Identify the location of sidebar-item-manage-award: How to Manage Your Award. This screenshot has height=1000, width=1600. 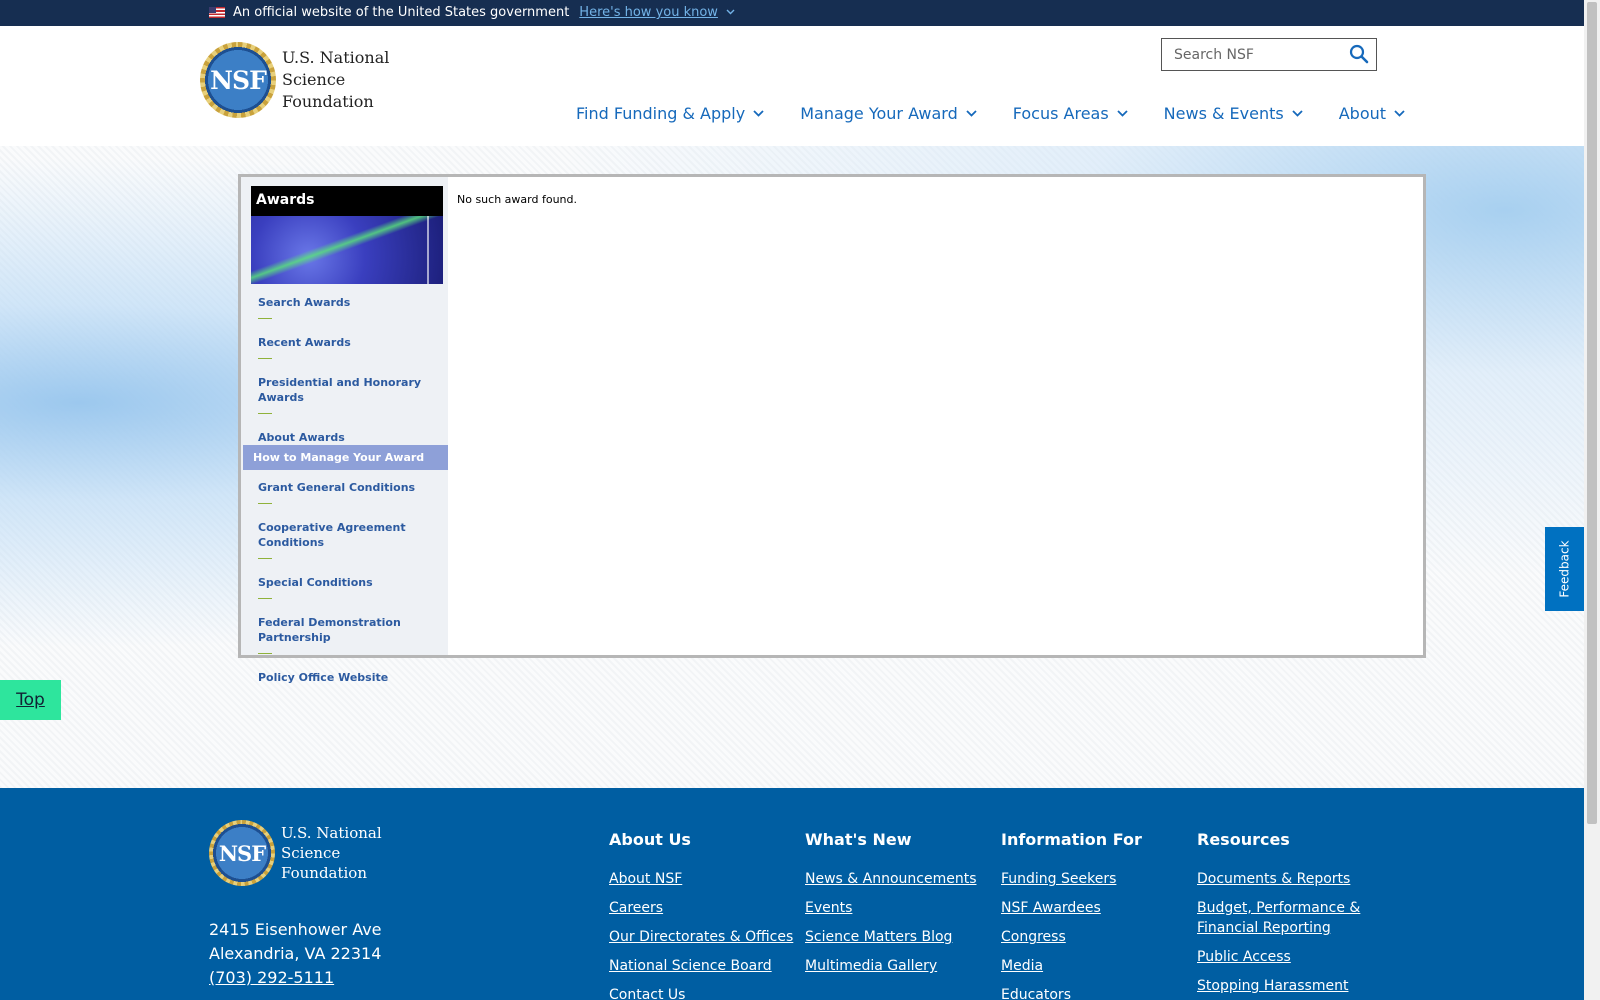
(345, 457).